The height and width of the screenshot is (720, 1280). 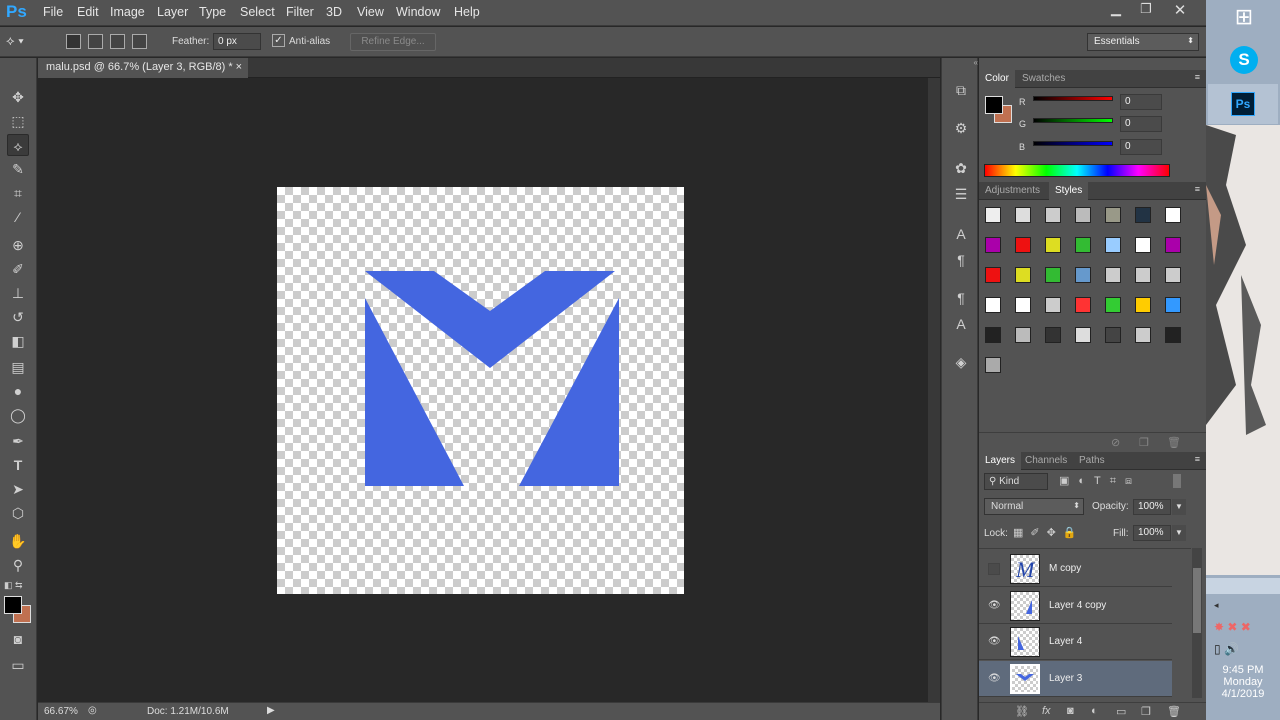 What do you see at coordinates (1143, 42) in the screenshot?
I see `workspace-select: Essentials ⬍` at bounding box center [1143, 42].